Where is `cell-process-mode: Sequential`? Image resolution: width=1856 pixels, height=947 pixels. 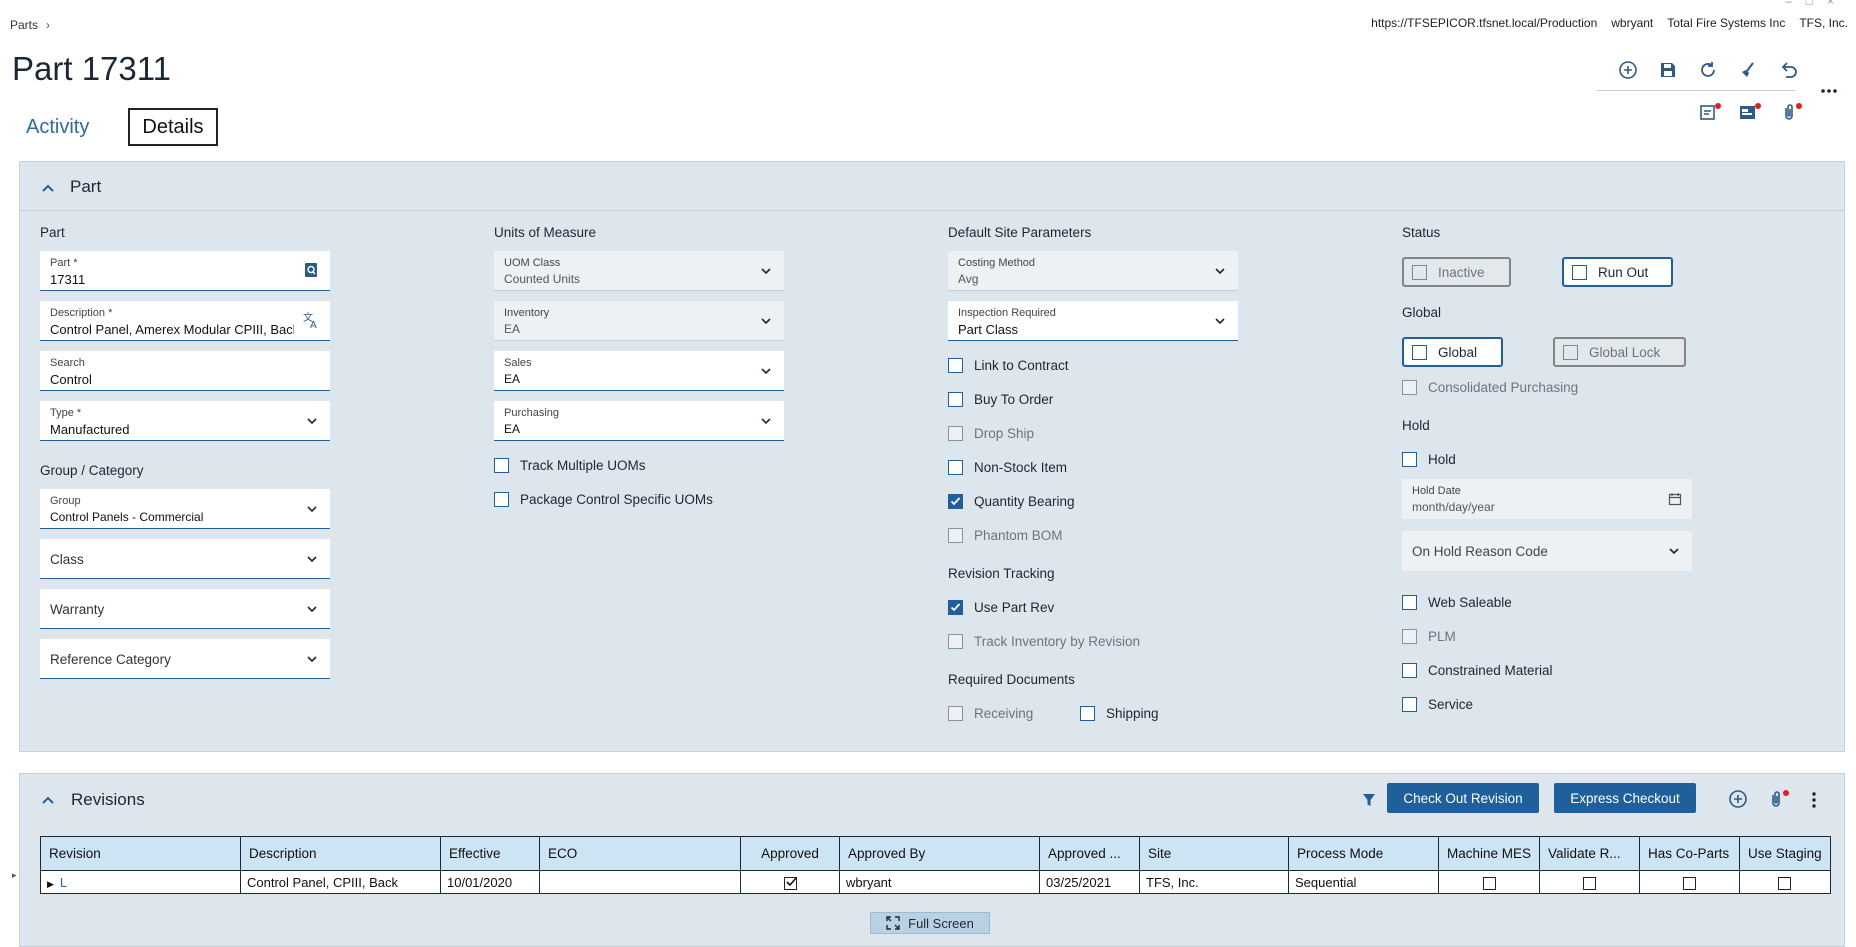 cell-process-mode: Sequential is located at coordinates (1363, 882).